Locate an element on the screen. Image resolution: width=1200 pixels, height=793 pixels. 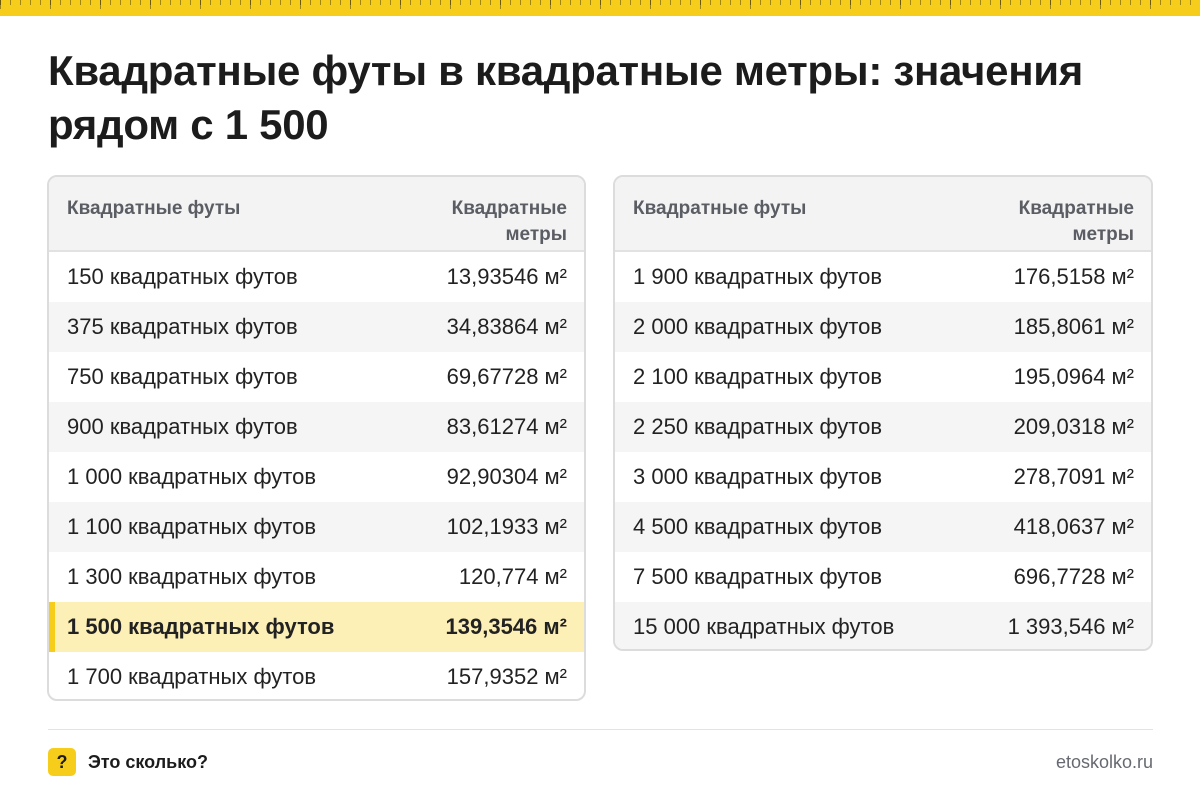
meters-cell: 278,7091 м² is located at coordinates (1073, 476).